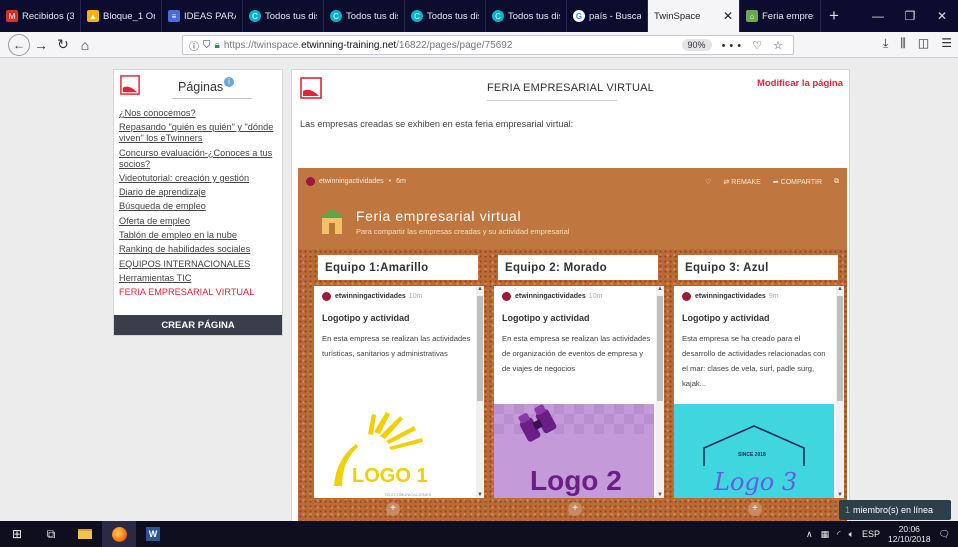 This screenshot has width=958, height=547. I want to click on info-icon: i, so click(229, 82).